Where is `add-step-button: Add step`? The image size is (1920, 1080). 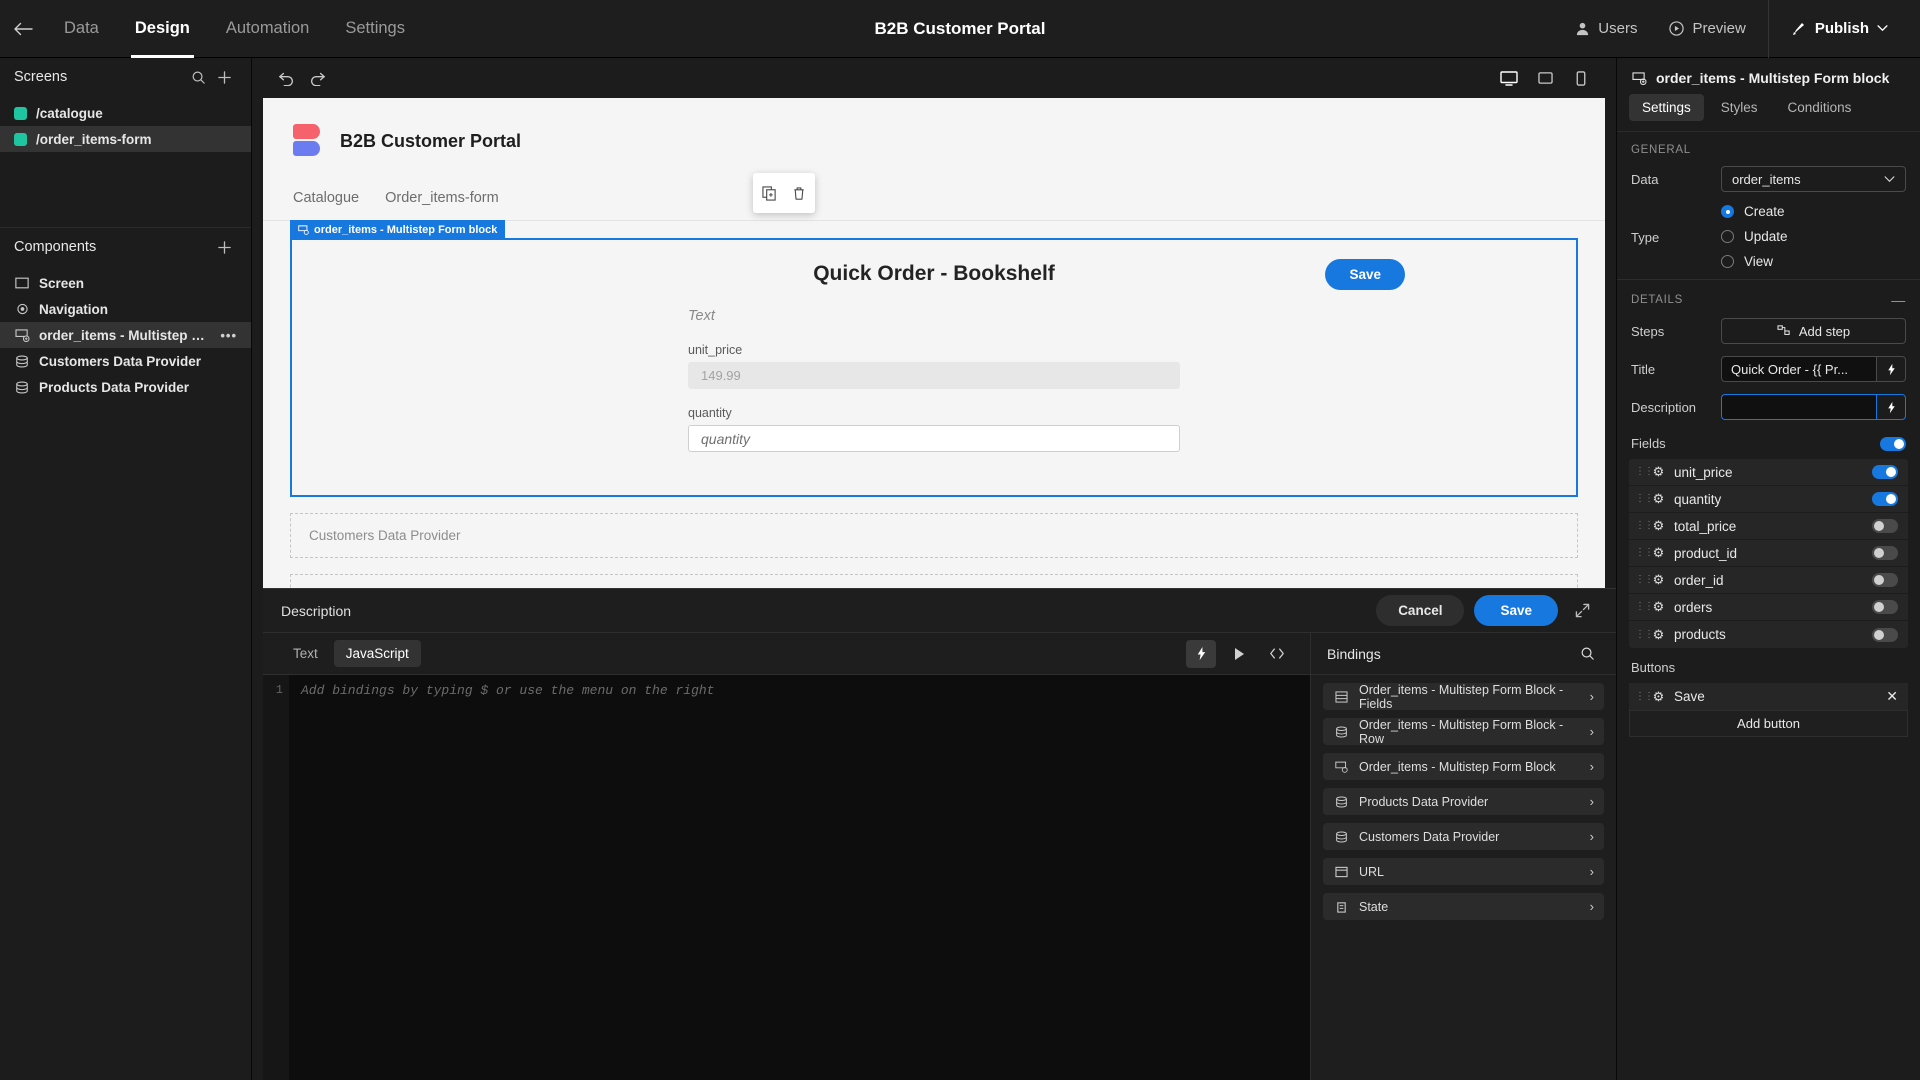
add-step-button: Add step is located at coordinates (1813, 331).